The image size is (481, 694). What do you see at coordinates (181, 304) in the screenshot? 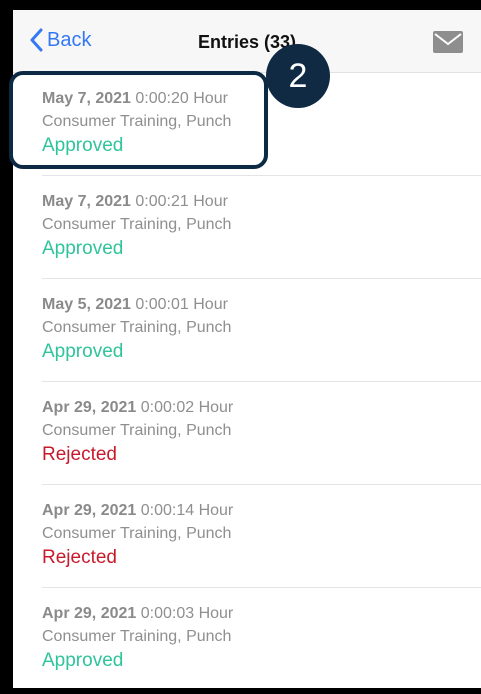
I see `entry-duration: 0:00:01 Hour` at bounding box center [181, 304].